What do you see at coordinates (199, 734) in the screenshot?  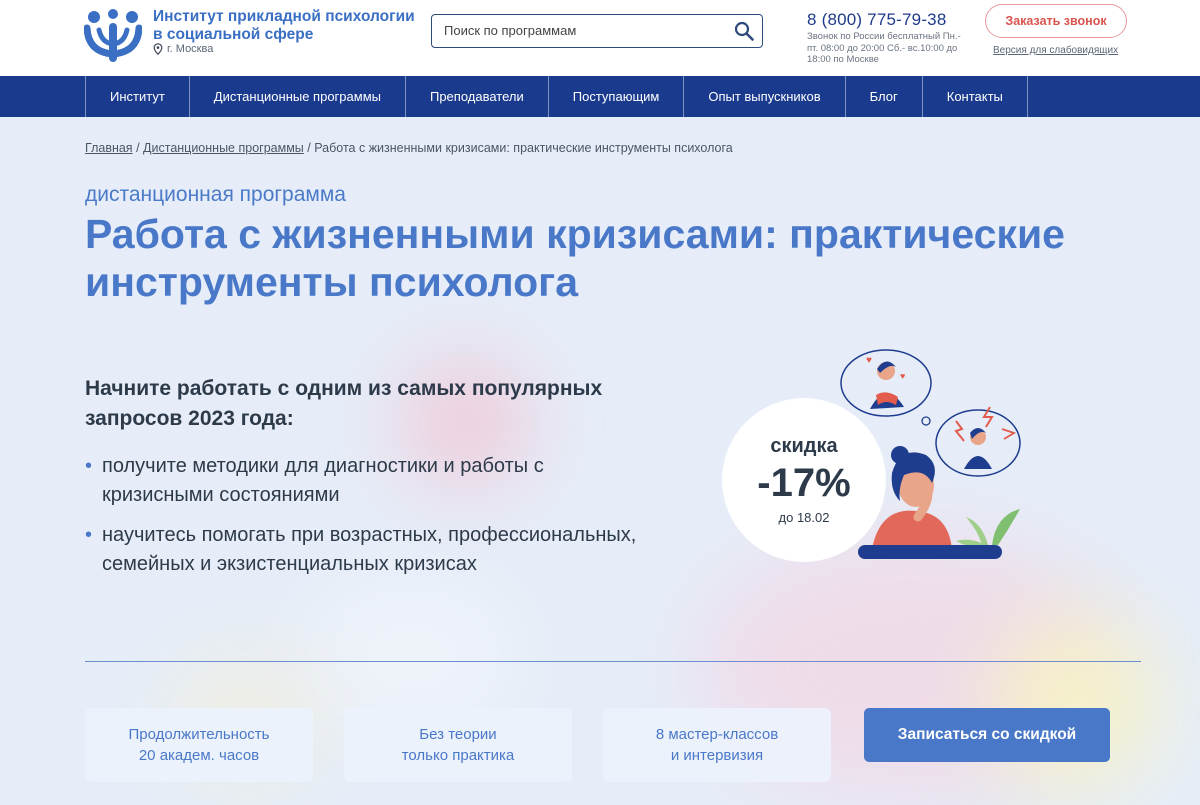 I see `feature-line: Продолжительность` at bounding box center [199, 734].